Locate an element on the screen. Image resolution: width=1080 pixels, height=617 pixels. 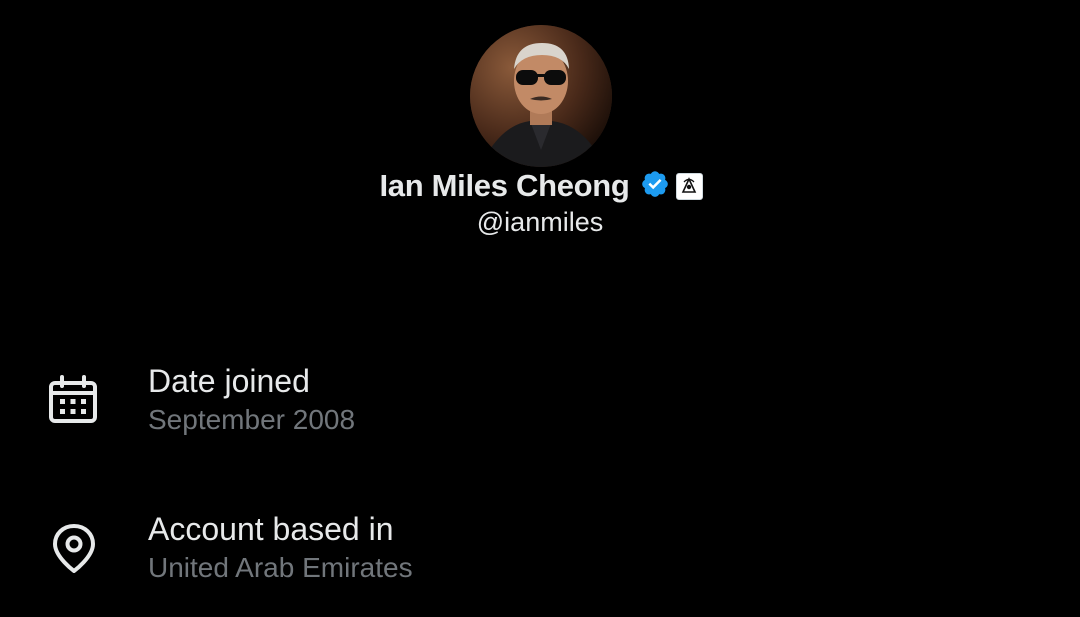
date-joined-value: September 2008 is located at coordinates (252, 419).